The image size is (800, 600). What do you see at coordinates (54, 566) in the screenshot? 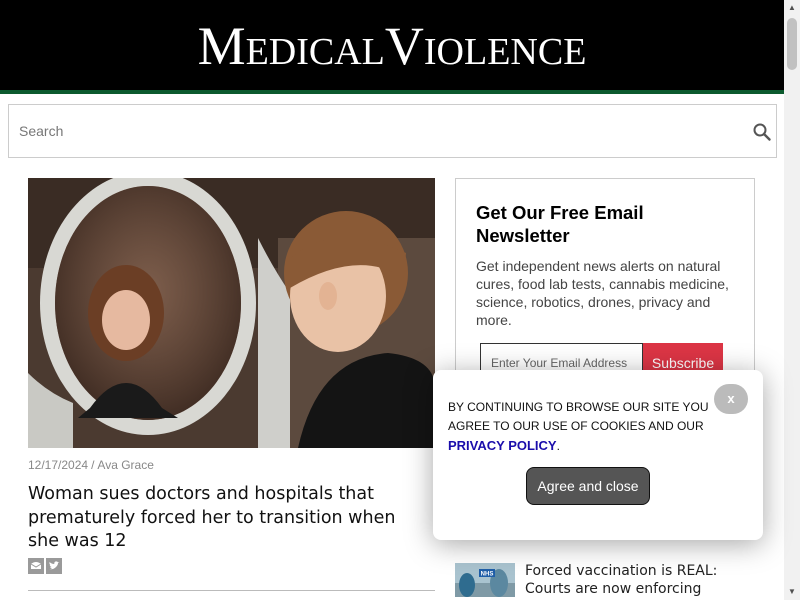
I see `twitter-icon` at bounding box center [54, 566].